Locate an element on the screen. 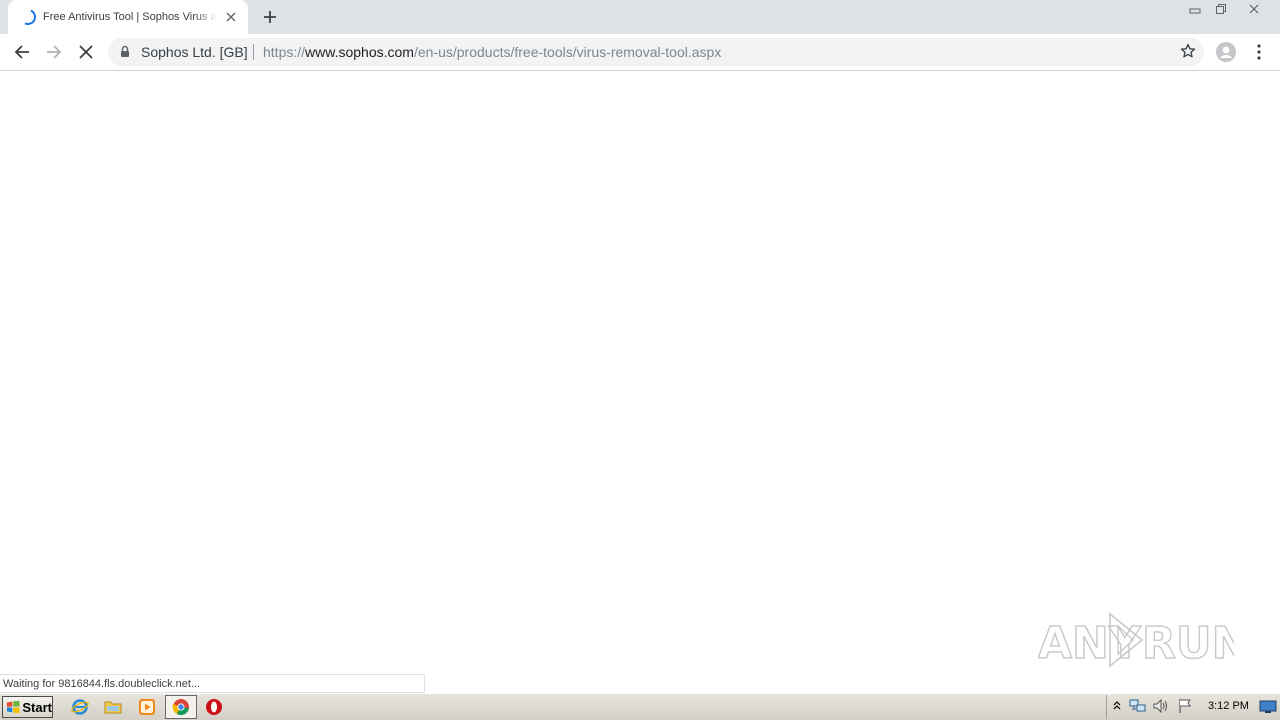 This screenshot has width=1280, height=720. stop-button is located at coordinates (86, 52).